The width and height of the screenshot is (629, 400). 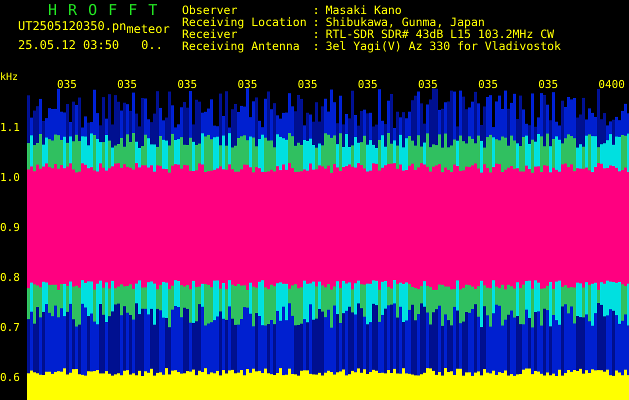 I want to click on filename: UT2505120350.pn, so click(x=72, y=26).